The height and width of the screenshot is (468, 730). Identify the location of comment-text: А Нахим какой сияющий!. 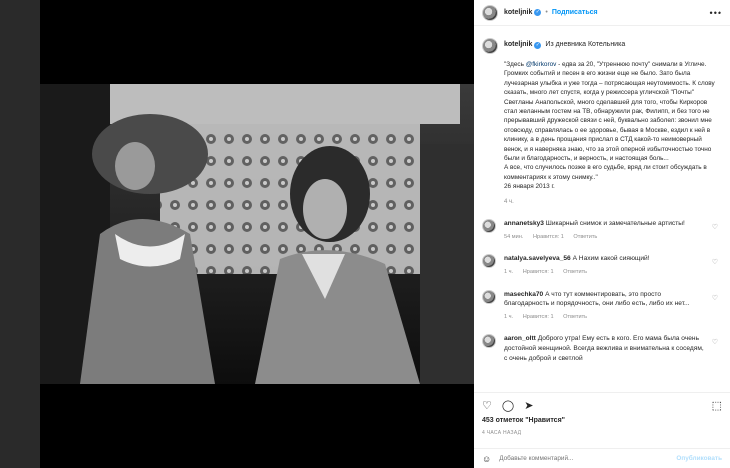
(611, 259).